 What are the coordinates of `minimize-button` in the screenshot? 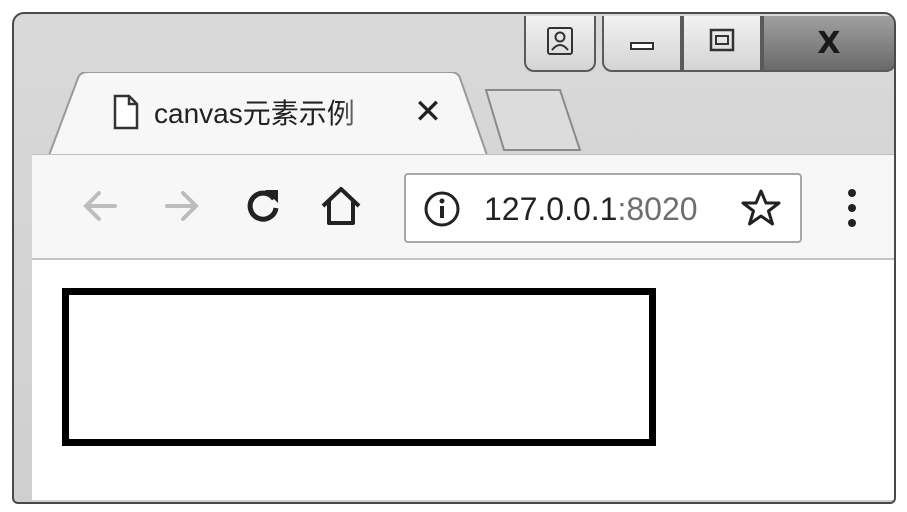 It's located at (642, 44).